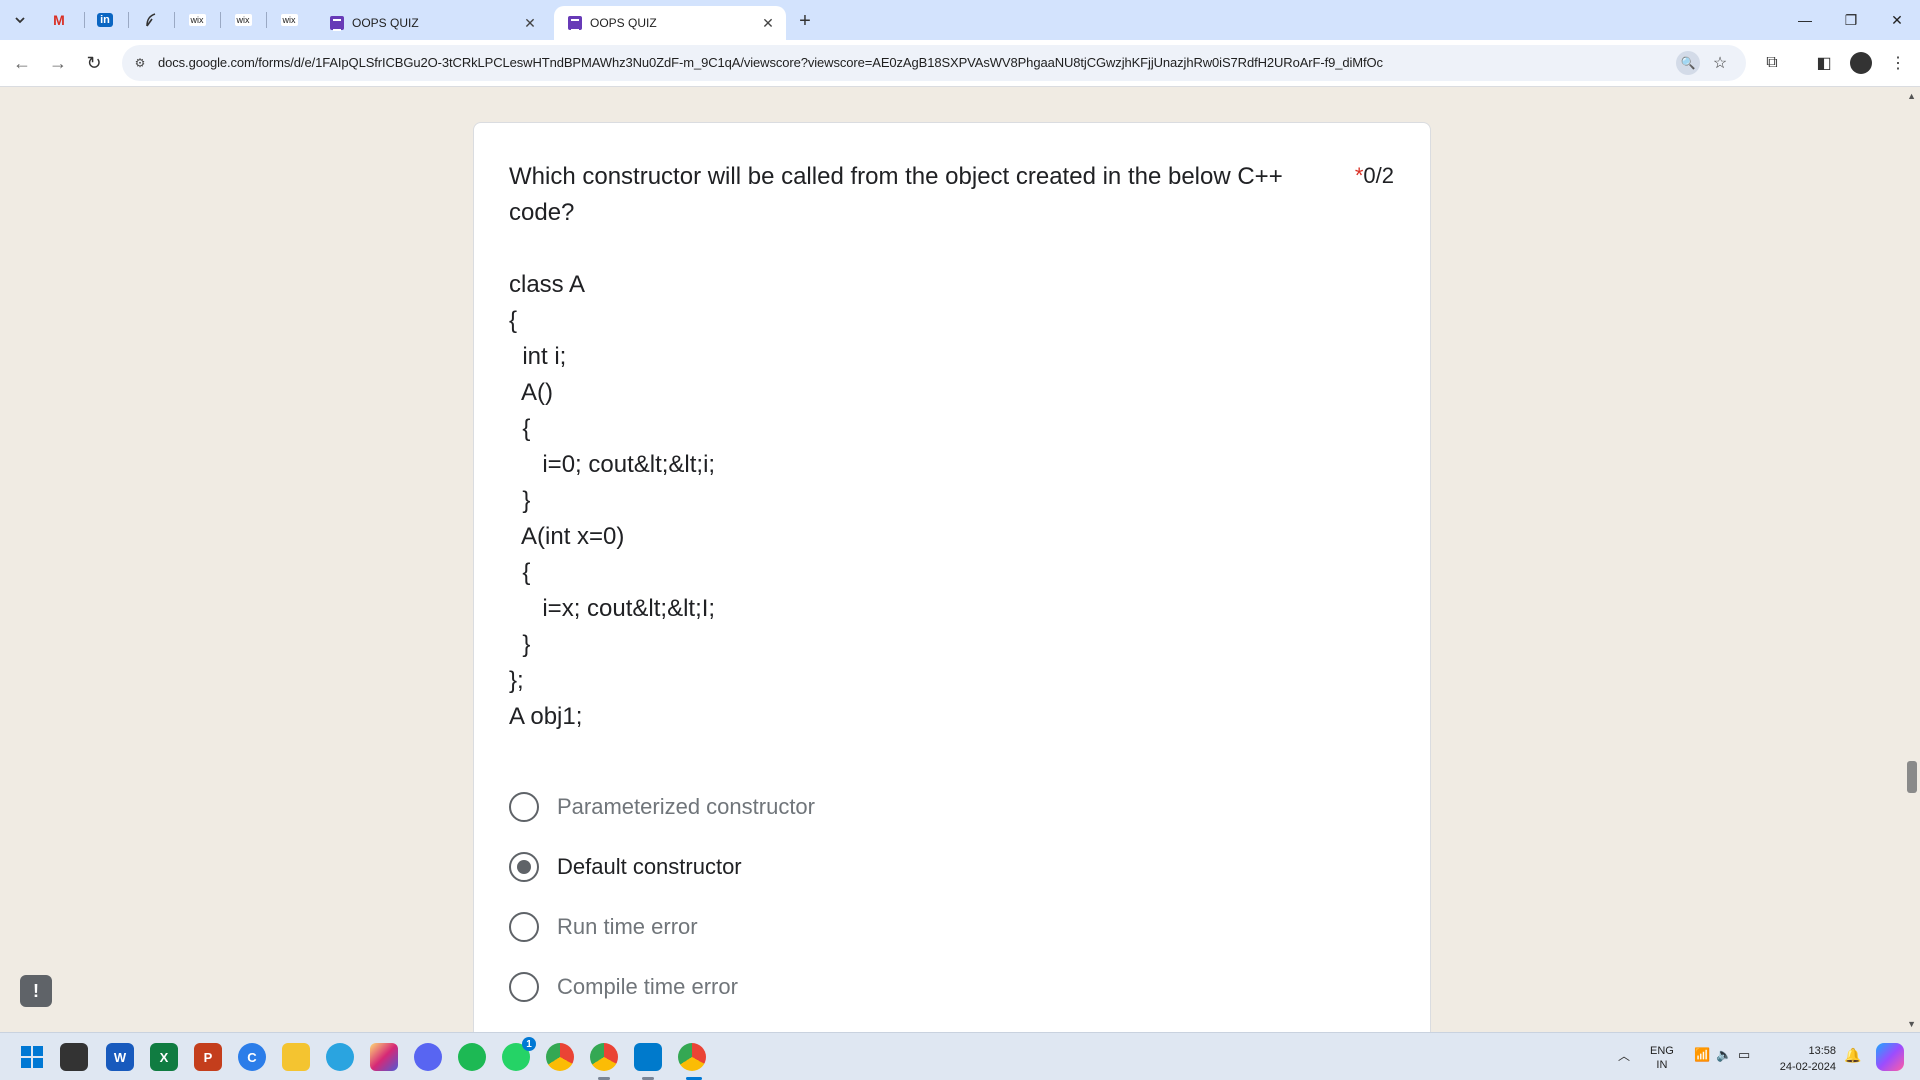 The height and width of the screenshot is (1080, 1920). Describe the element at coordinates (340, 1057) in the screenshot. I see `telegram-icon` at that location.